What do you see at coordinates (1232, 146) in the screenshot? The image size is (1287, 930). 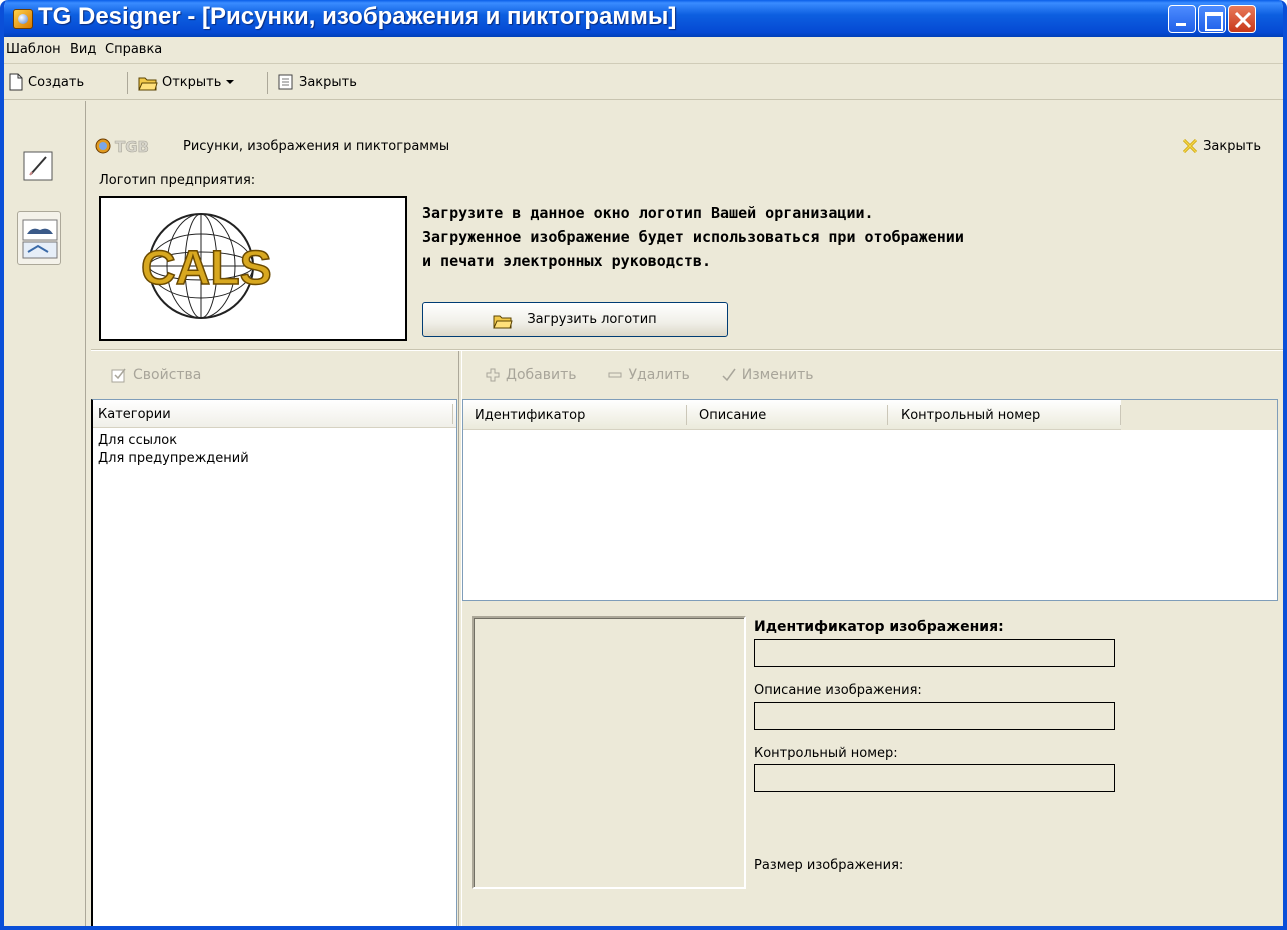 I see `panel-close-label: Закрыть` at bounding box center [1232, 146].